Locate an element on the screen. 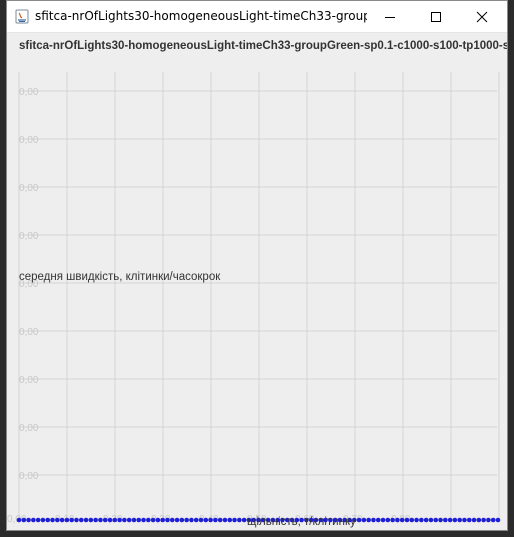  maximize-icon is located at coordinates (436, 16).